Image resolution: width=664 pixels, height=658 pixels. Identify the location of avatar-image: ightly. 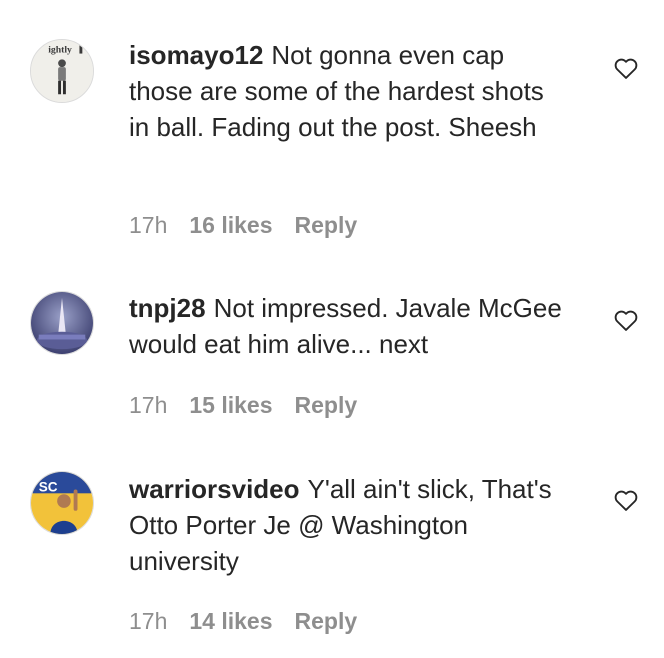
(62, 71).